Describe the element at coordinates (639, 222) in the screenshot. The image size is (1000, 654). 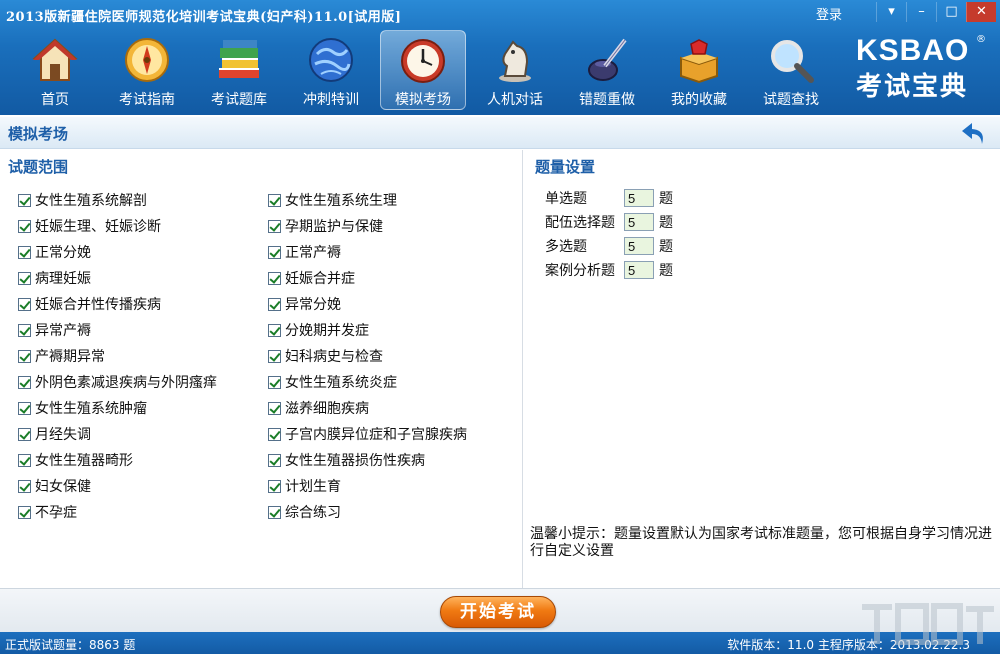
I see `matching-count-input` at that location.